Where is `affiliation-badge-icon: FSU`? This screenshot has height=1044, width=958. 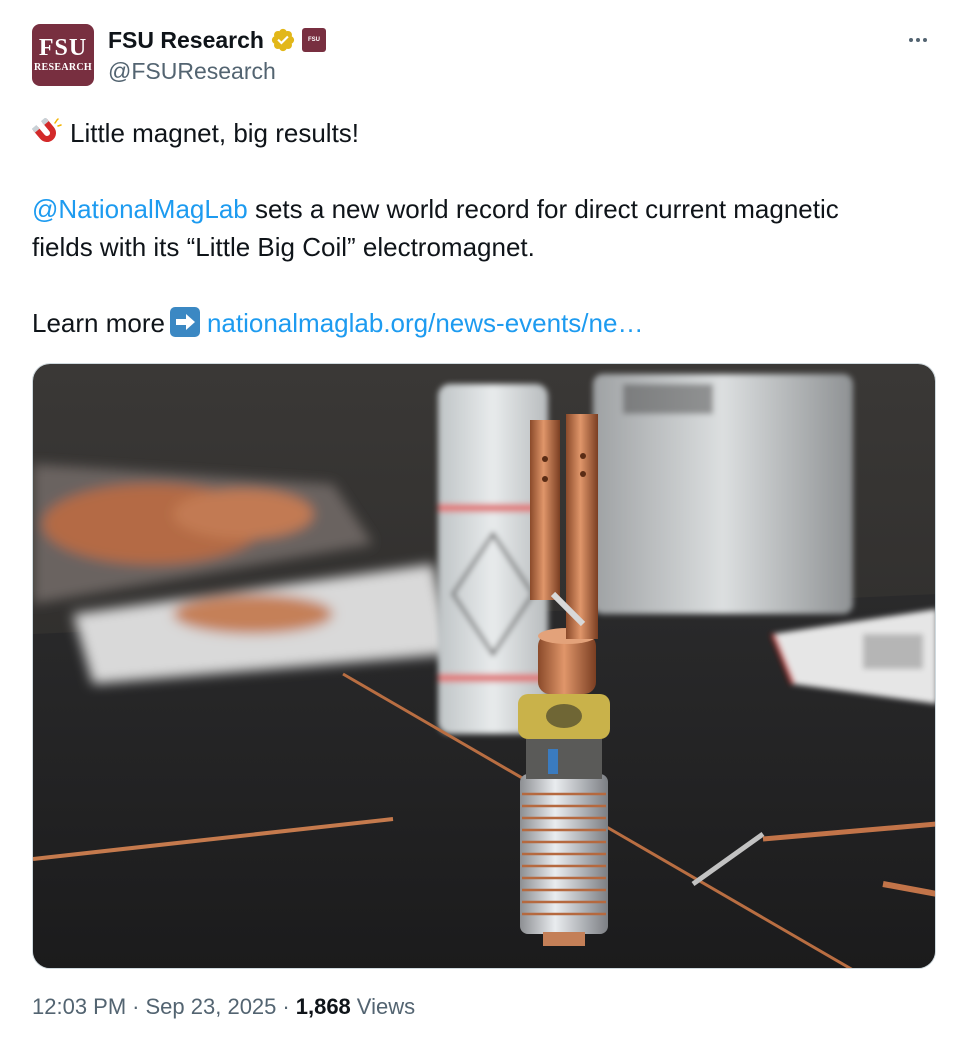
affiliation-badge-icon: FSU is located at coordinates (313, 40).